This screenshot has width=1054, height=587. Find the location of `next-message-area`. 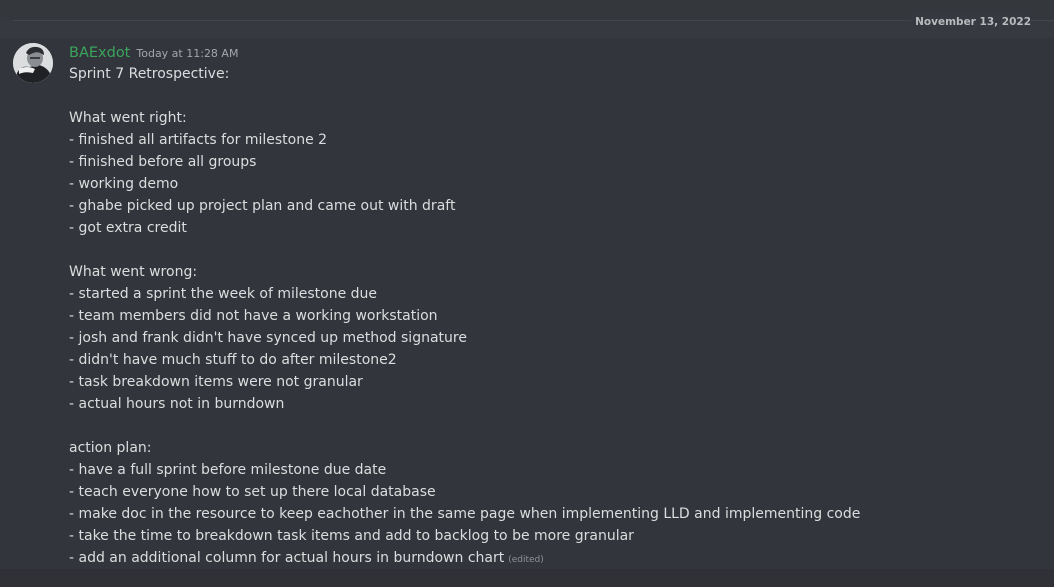

next-message-area is located at coordinates (527, 578).